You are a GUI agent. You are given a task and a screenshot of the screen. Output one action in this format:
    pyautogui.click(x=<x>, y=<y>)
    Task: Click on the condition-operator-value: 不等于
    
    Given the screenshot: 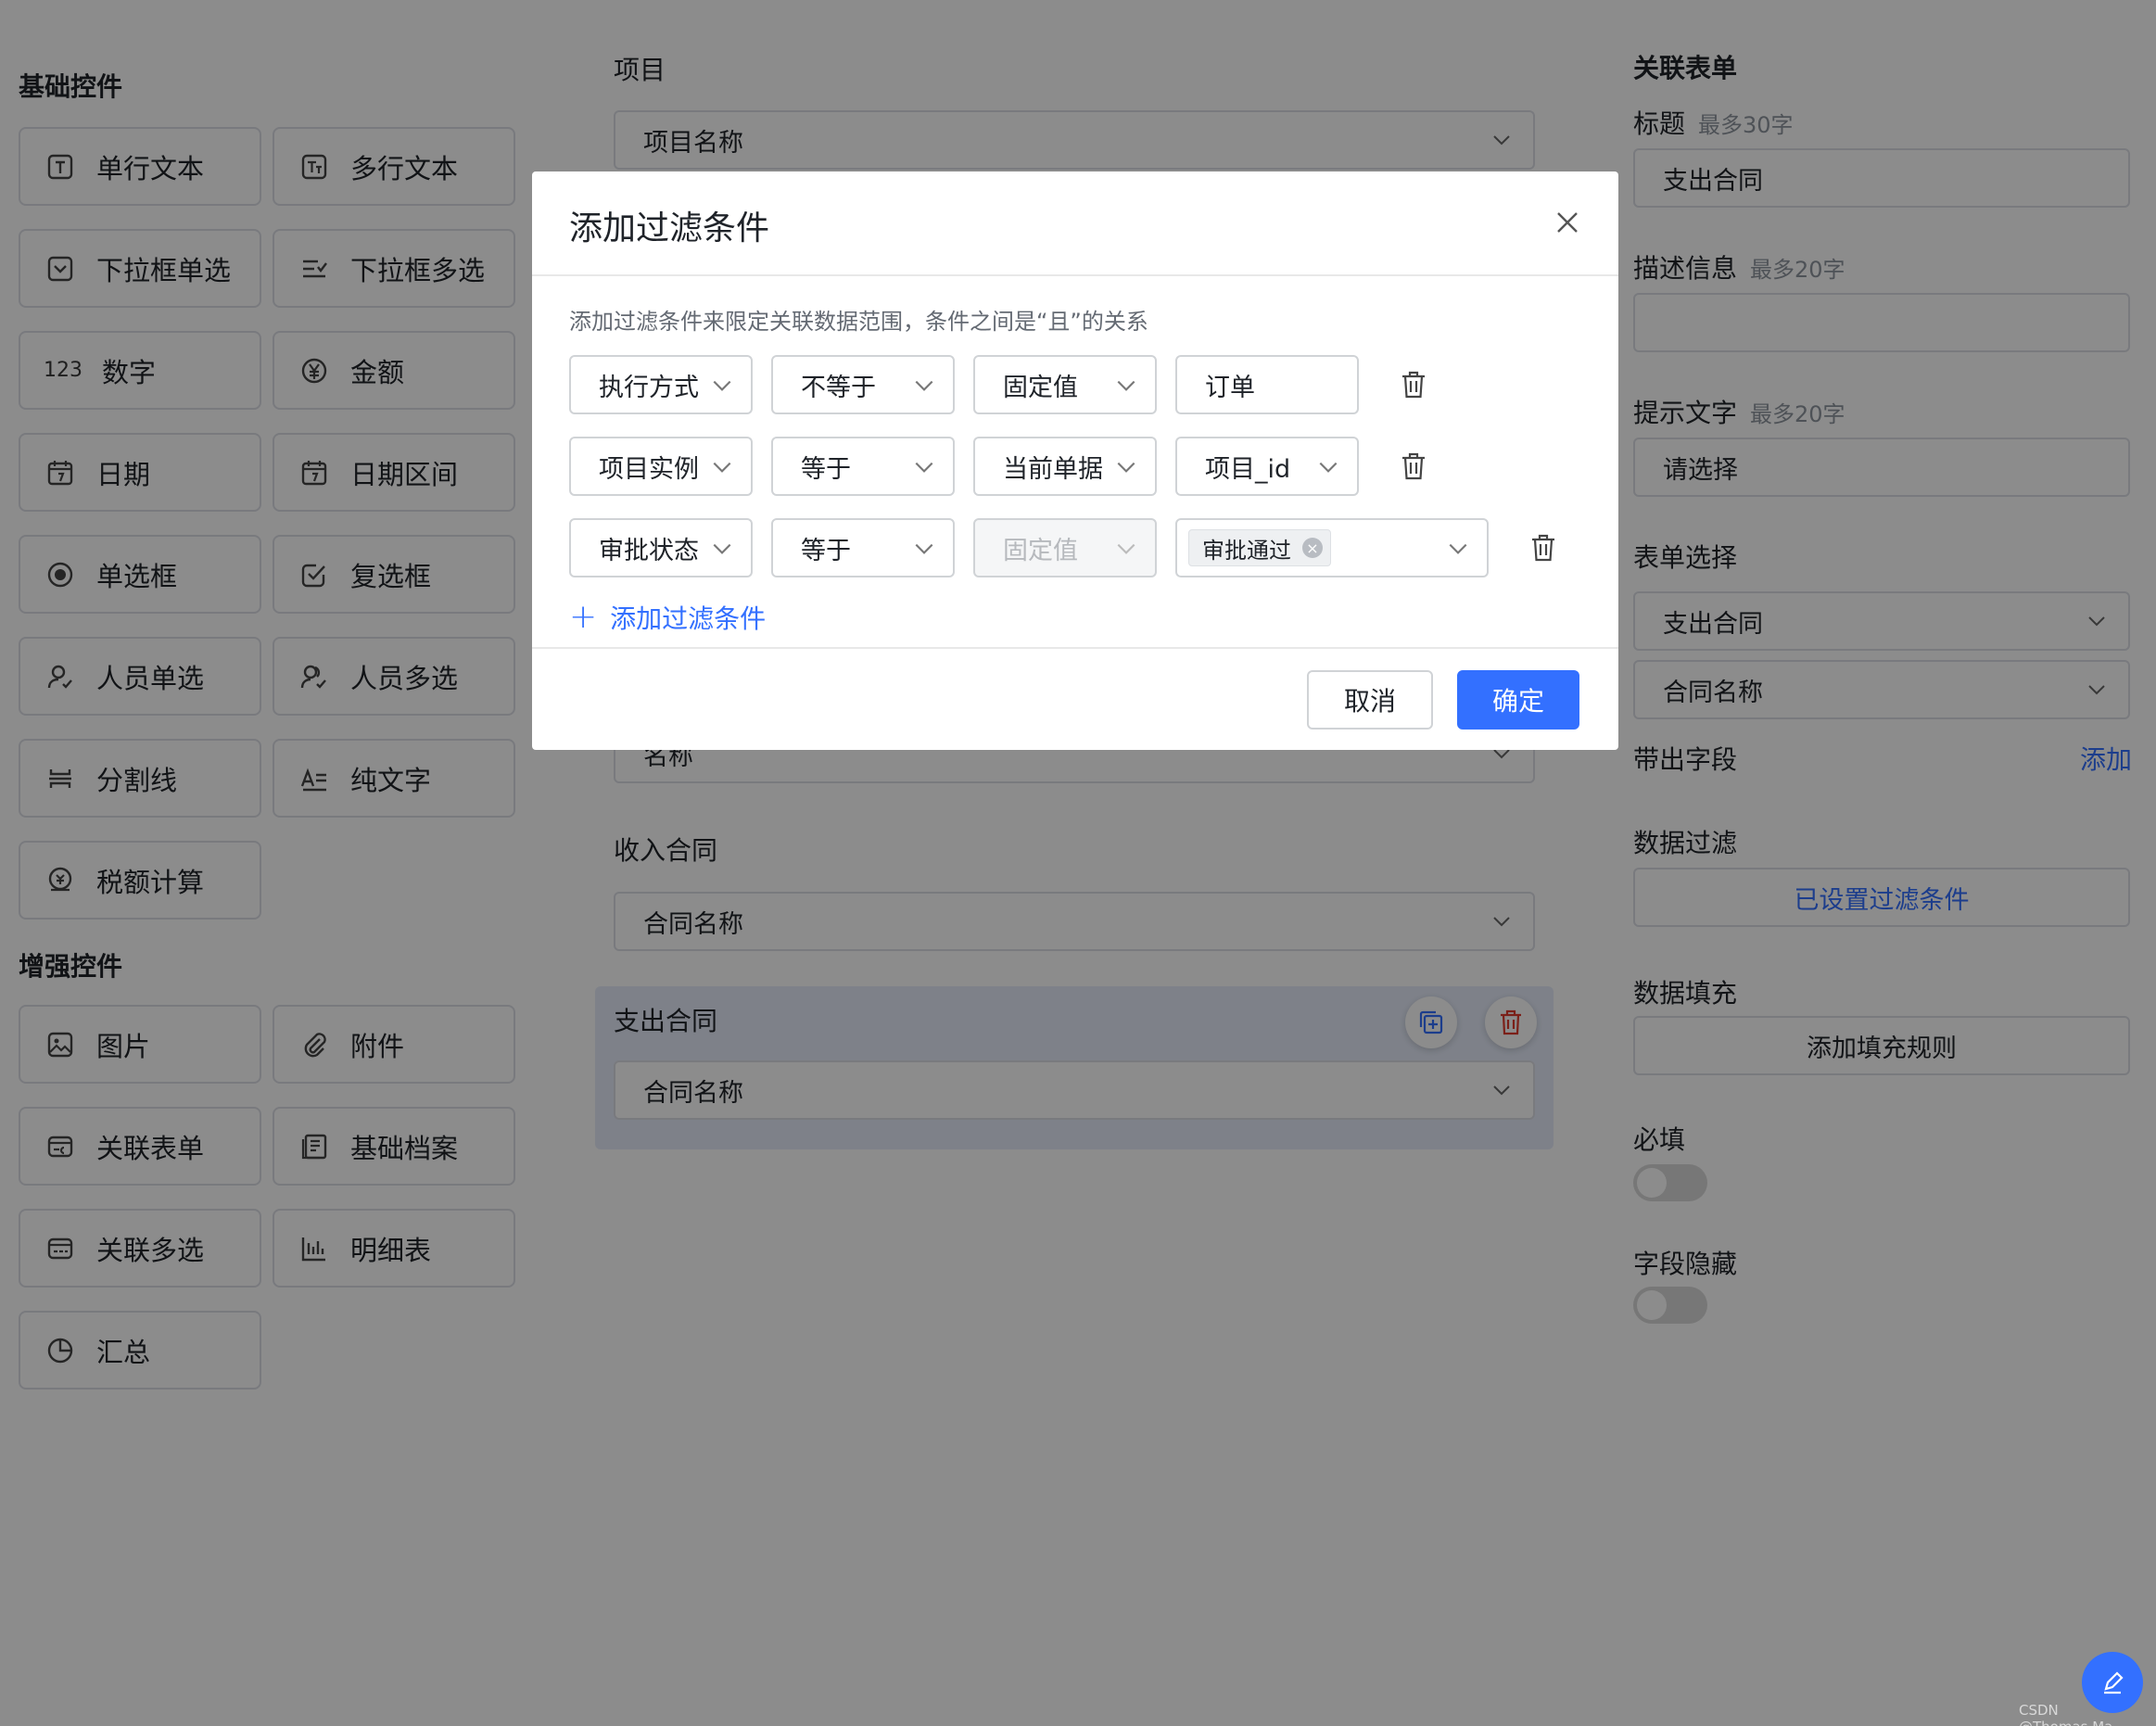 What is the action you would take?
    pyautogui.click(x=839, y=387)
    